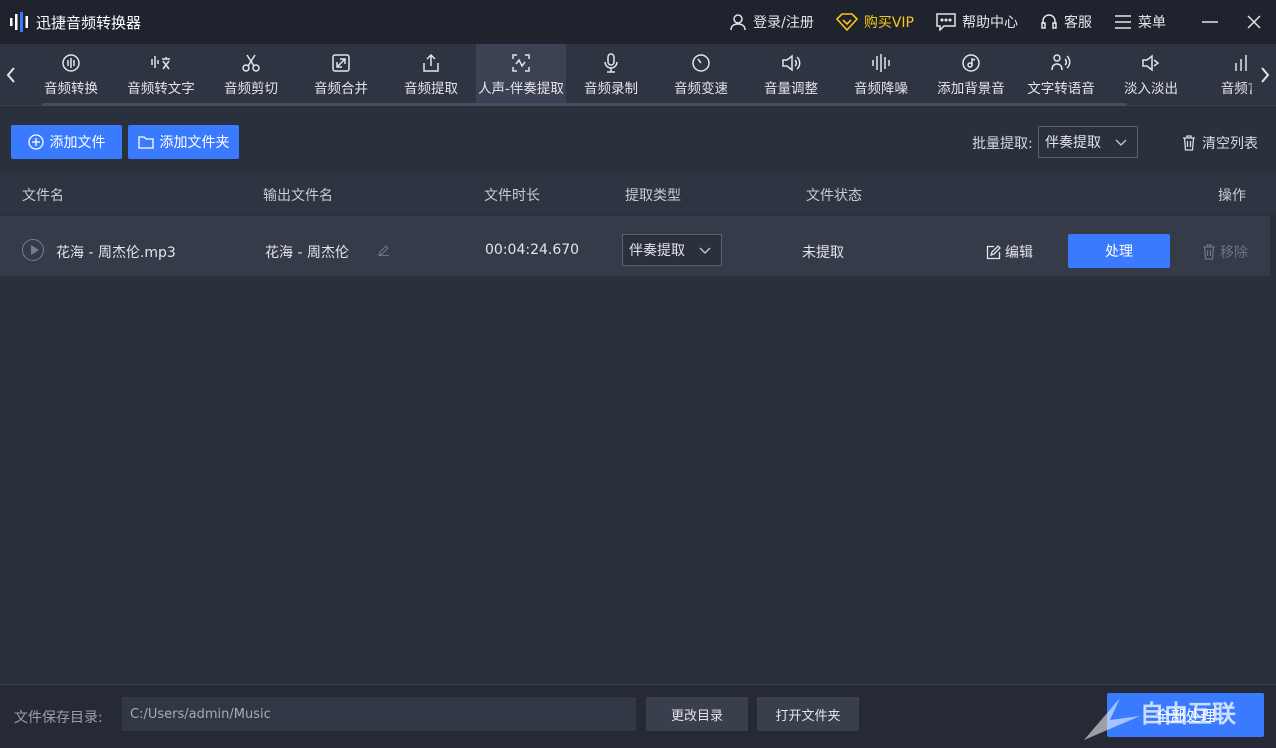 The height and width of the screenshot is (748, 1276). Describe the element at coordinates (71, 75) in the screenshot. I see `tool-audio-convert: 音频转换` at that location.